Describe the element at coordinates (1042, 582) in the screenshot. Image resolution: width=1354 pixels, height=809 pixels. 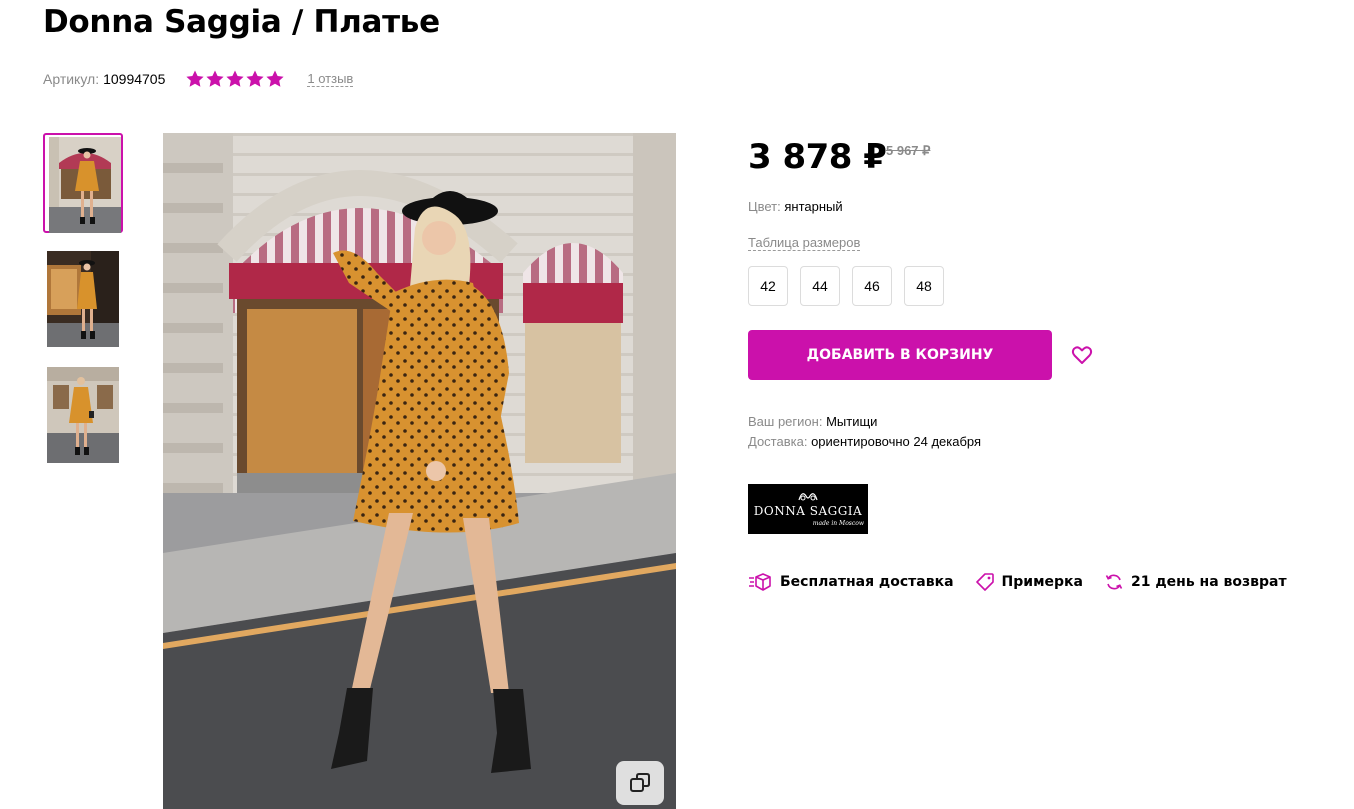
I see `feature-label: Примерка` at that location.